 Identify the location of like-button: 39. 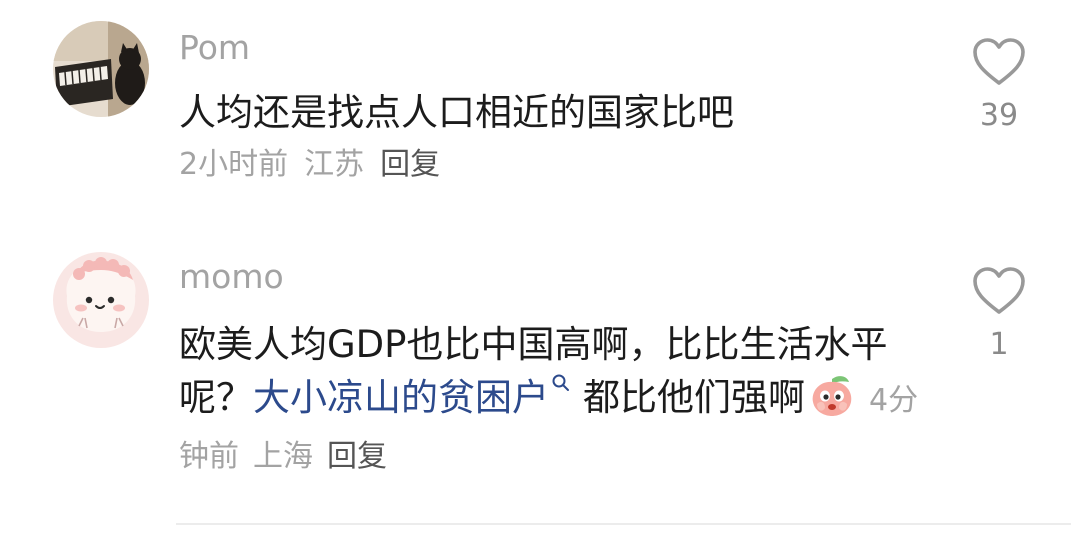
(999, 85).